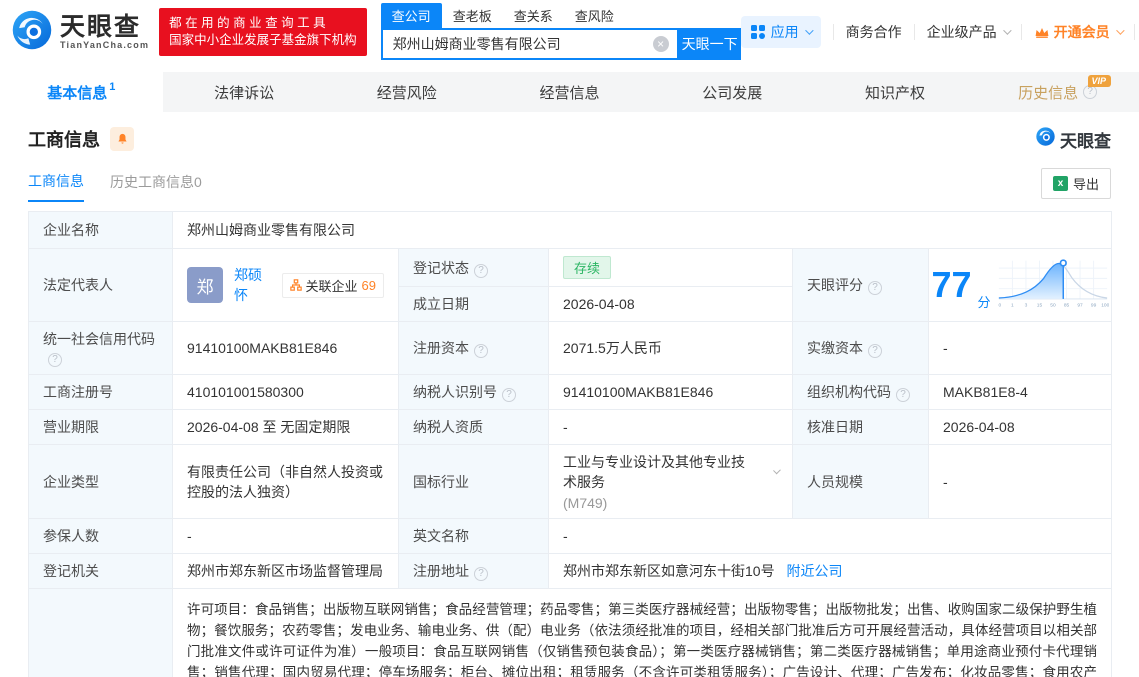  Describe the element at coordinates (1099, 81) in the screenshot. I see `vip-badge: VIP` at that location.